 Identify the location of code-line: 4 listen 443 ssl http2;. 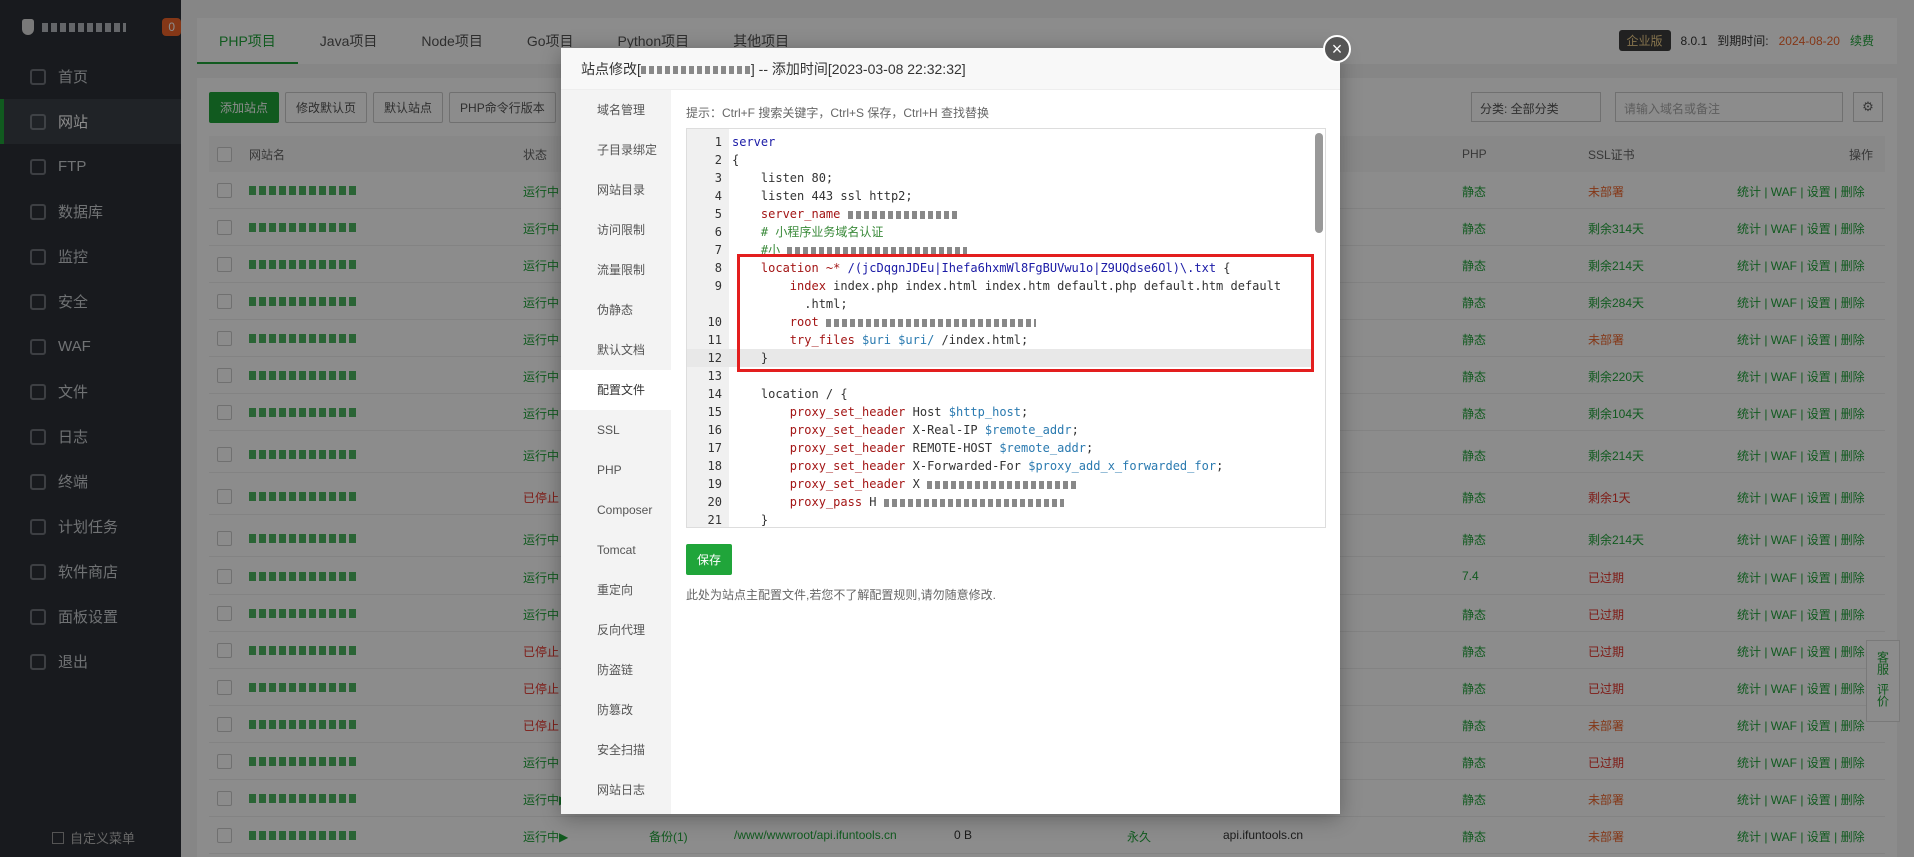
(999, 196).